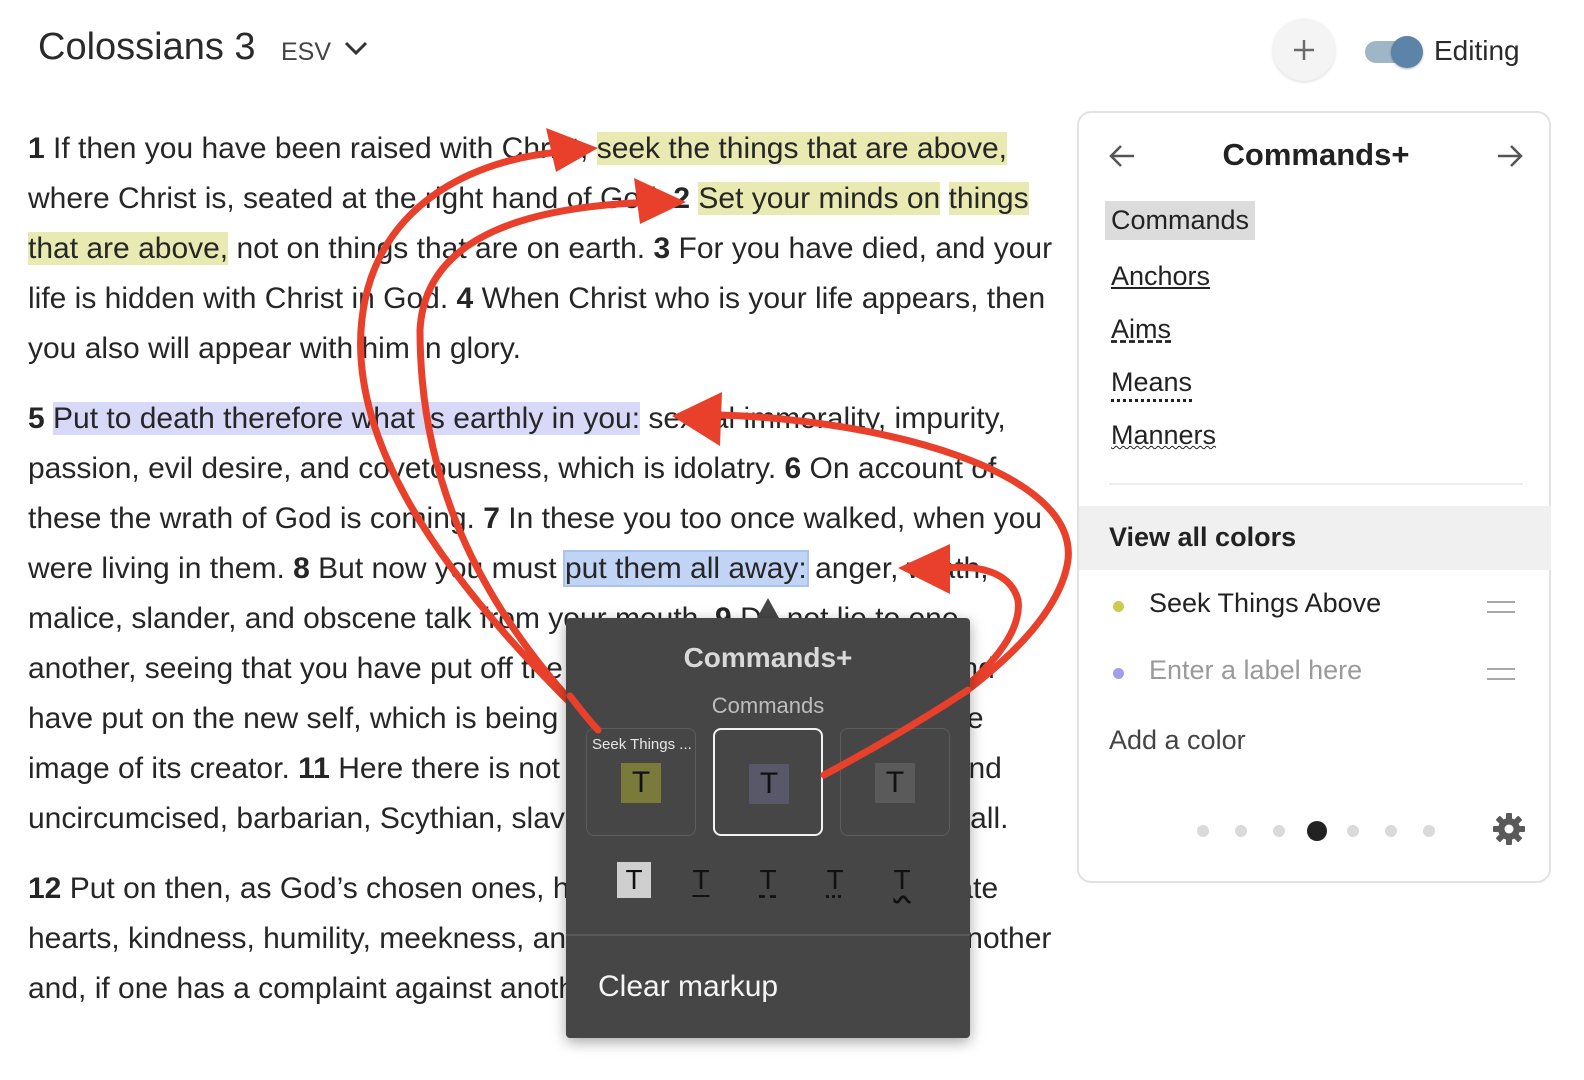 This screenshot has width=1584, height=1080. What do you see at coordinates (301, 568) in the screenshot?
I see `verse-number: 8` at bounding box center [301, 568].